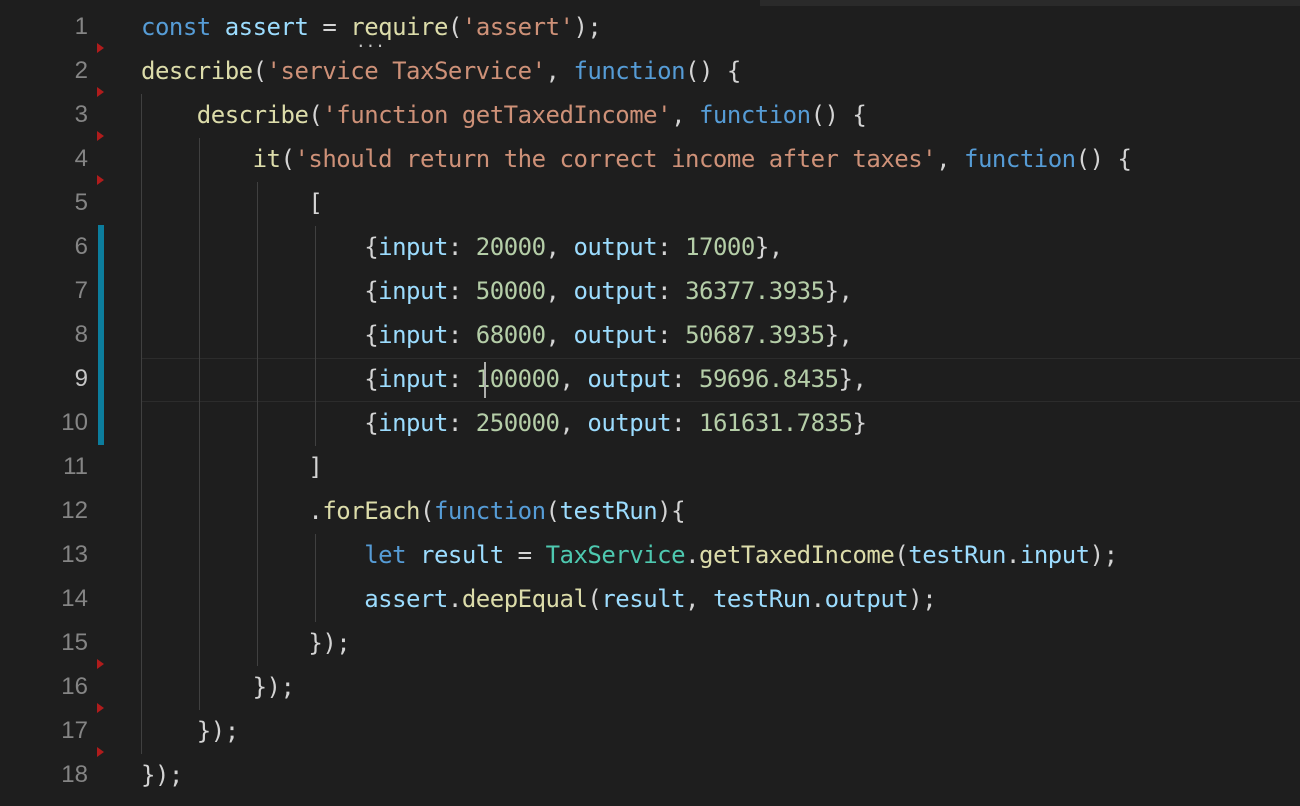 This screenshot has height=806, width=1300. I want to click on code-line: 17 });, so click(650, 731).